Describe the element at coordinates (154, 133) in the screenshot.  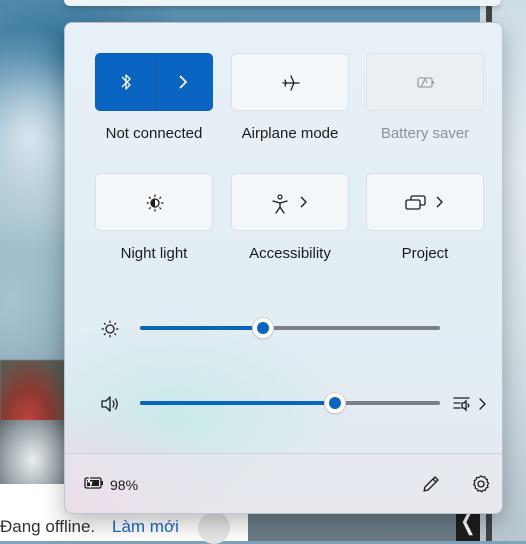
I see `bluetooth-label: Not connected` at that location.